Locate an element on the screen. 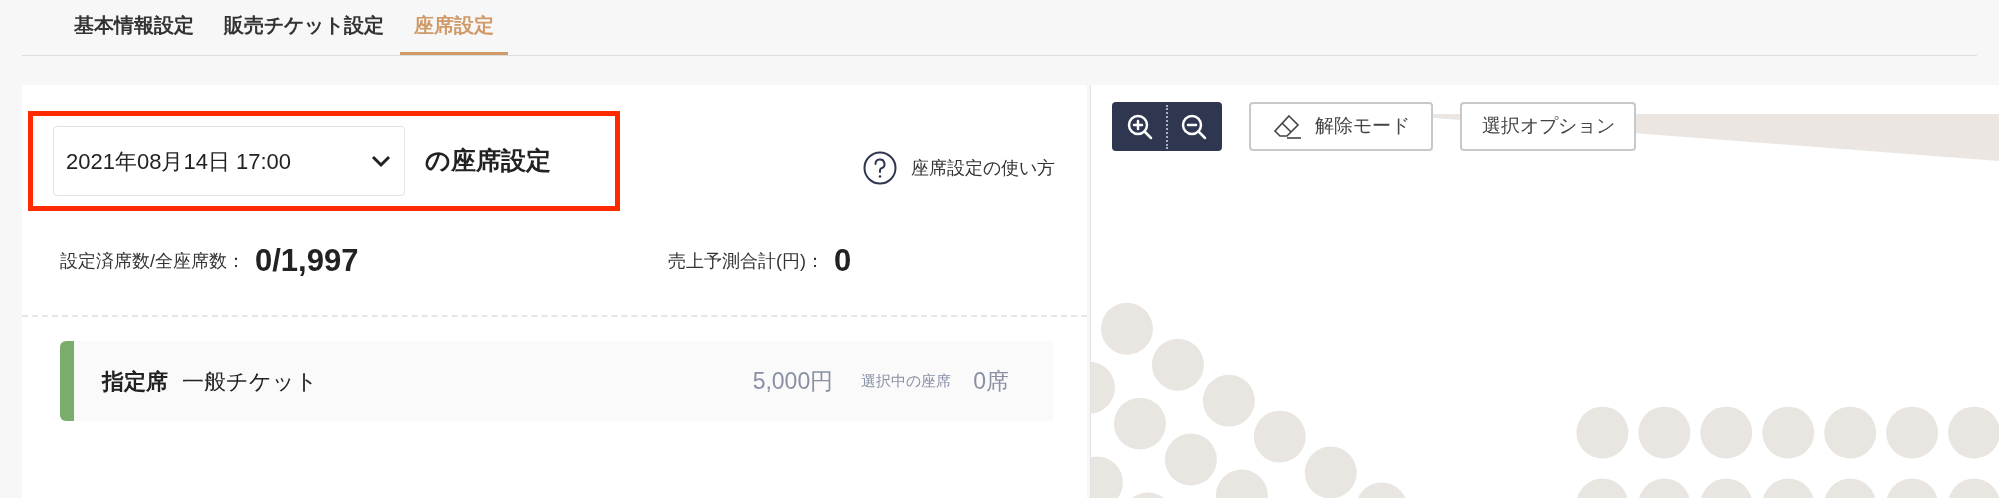 This screenshot has width=1999, height=498. chevron-down-icon is located at coordinates (381, 161).